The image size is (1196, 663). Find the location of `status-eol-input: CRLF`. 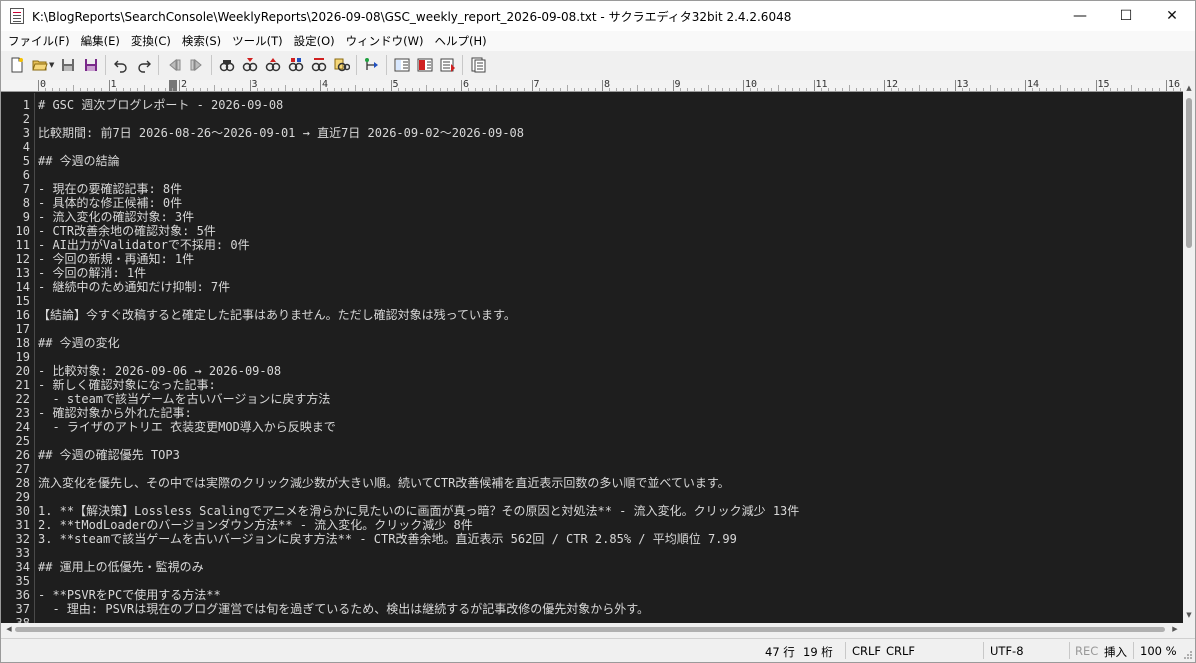

status-eol-input: CRLF is located at coordinates (866, 651).